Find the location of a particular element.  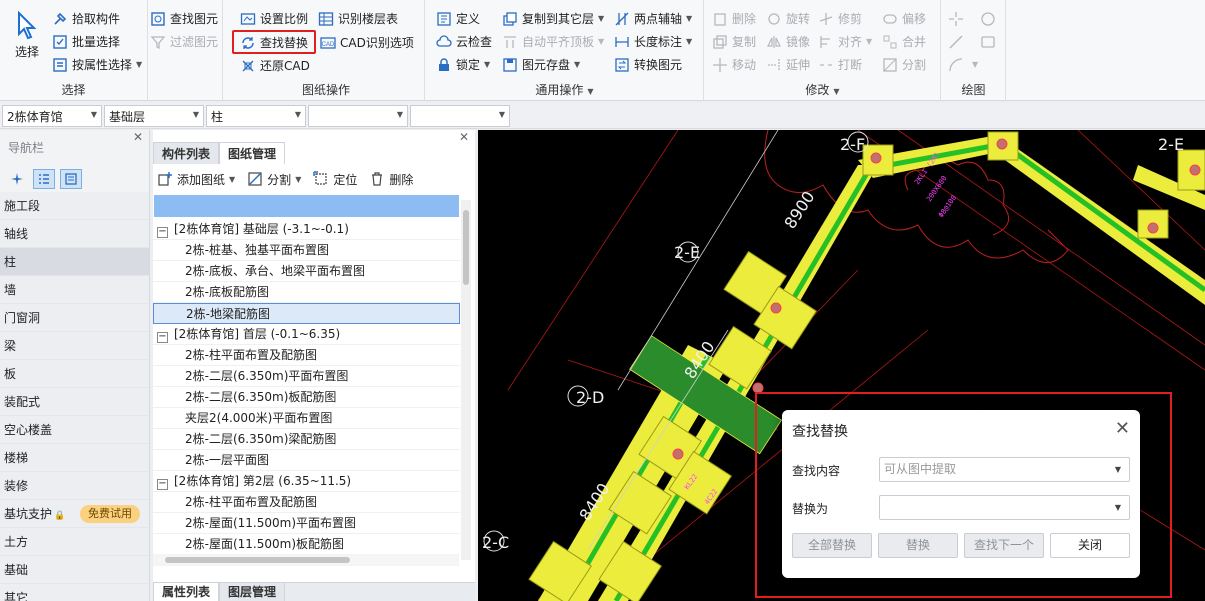

building-select: 2栋体育馆 ▼ is located at coordinates (52, 116).